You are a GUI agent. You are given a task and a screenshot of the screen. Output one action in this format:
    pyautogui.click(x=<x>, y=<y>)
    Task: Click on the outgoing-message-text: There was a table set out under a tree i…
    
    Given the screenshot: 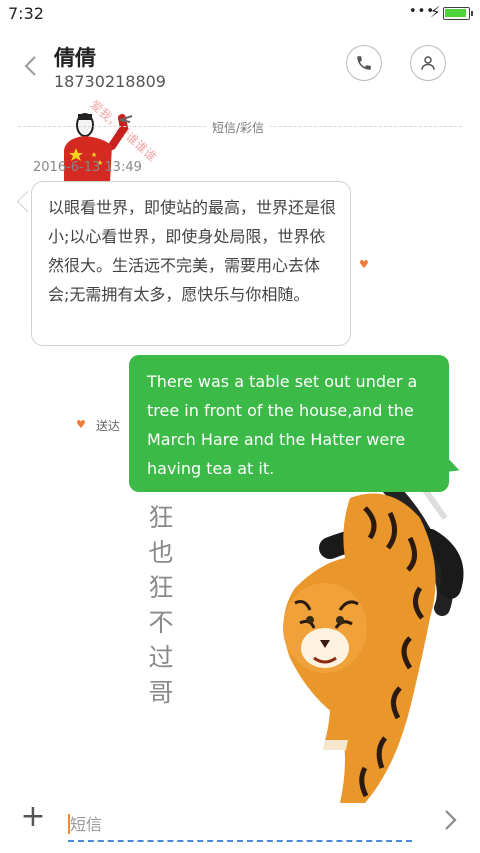 What is the action you would take?
    pyautogui.click(x=282, y=425)
    